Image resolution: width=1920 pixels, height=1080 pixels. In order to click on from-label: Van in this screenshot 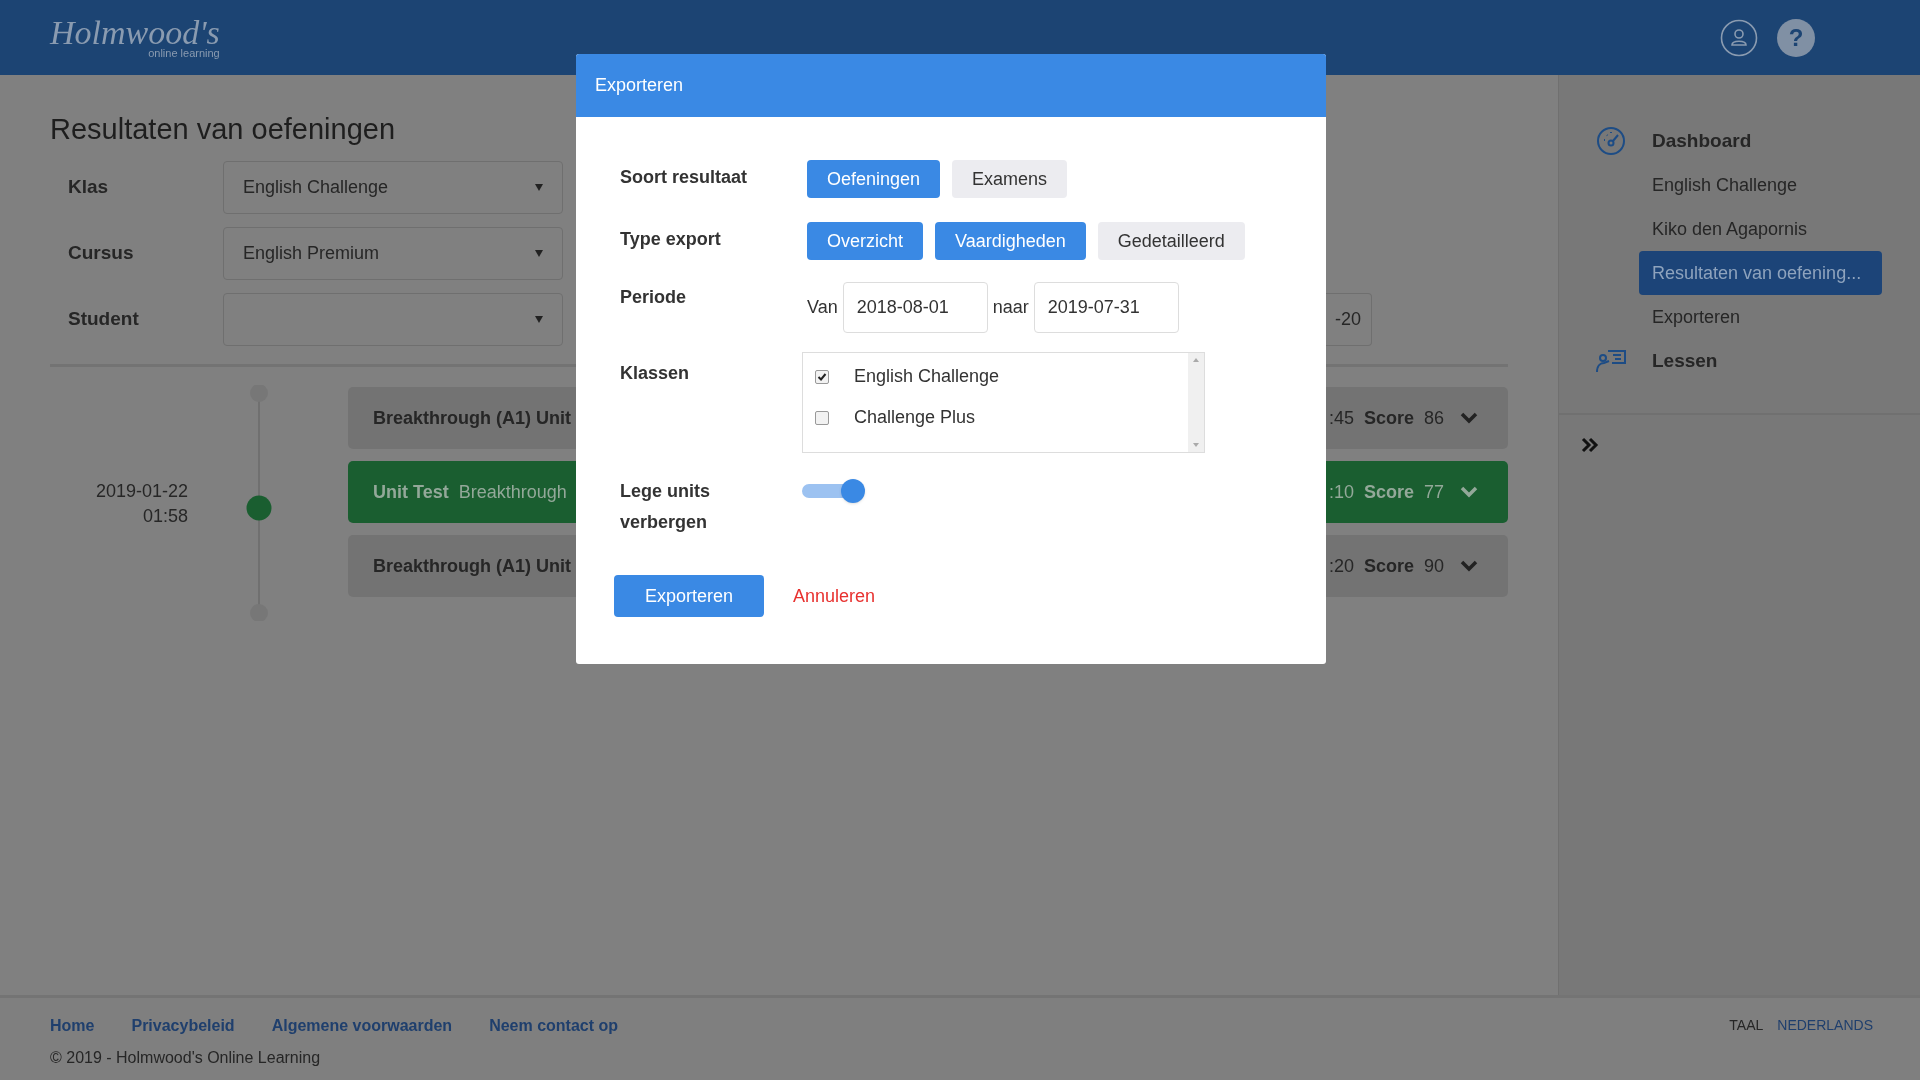, I will do `click(822, 307)`.